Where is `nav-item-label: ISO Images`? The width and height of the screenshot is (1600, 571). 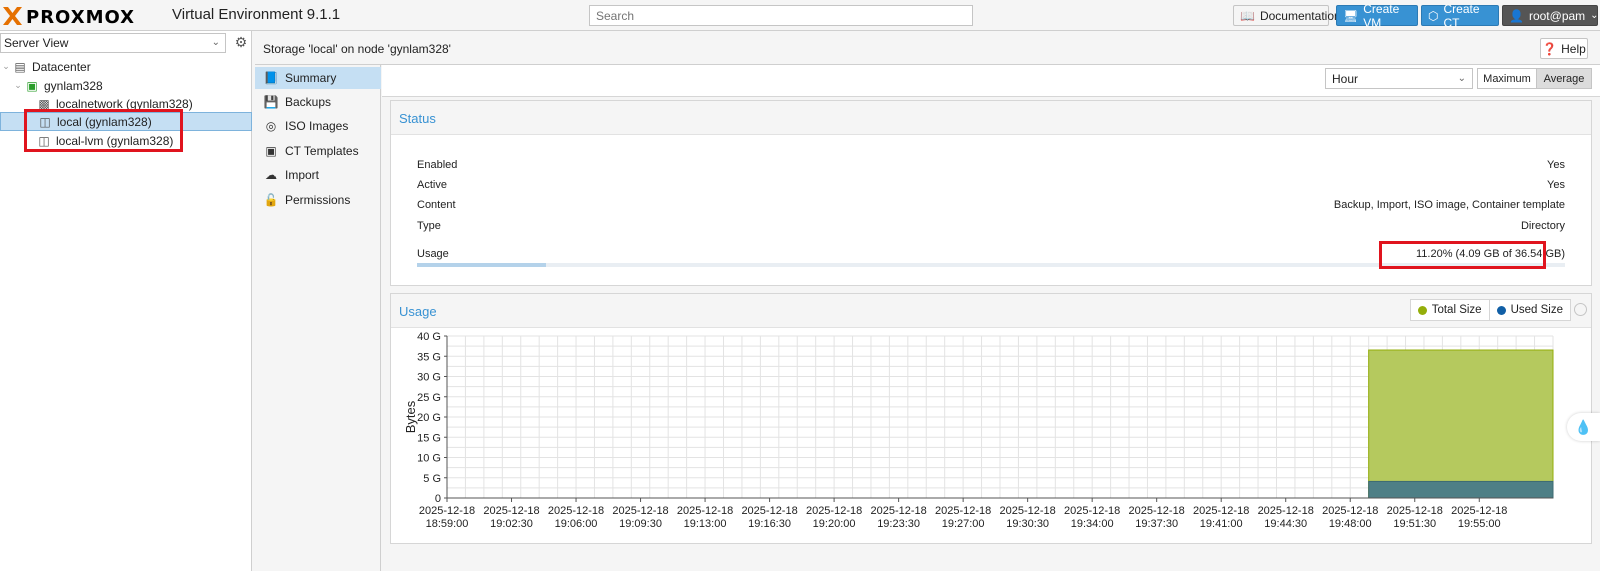 nav-item-label: ISO Images is located at coordinates (317, 126).